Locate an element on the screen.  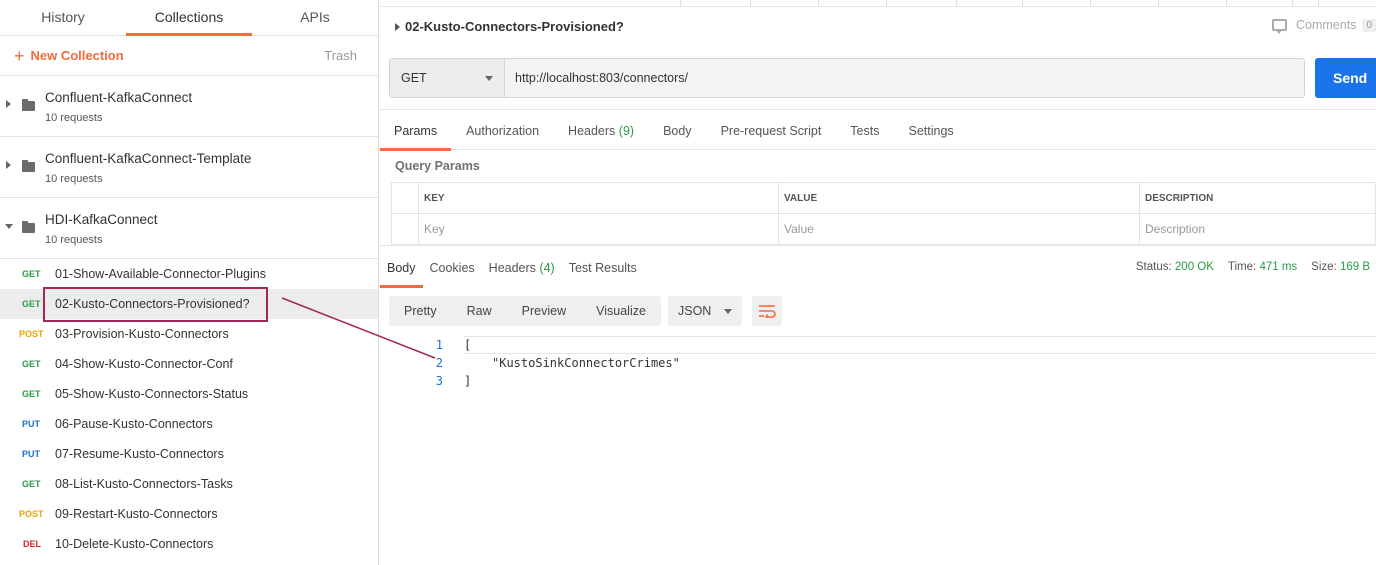
tab-authorization: Authorization is located at coordinates (502, 130).